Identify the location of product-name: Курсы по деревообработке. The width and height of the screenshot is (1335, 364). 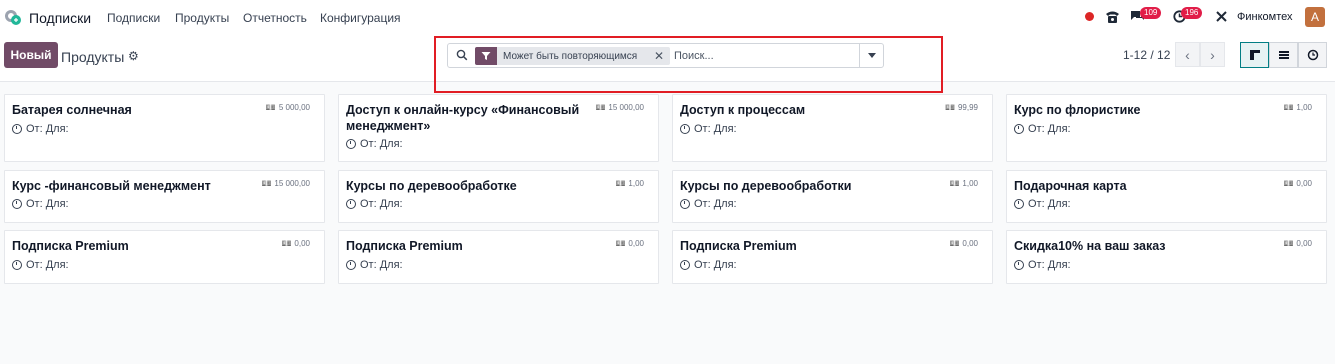
(431, 186).